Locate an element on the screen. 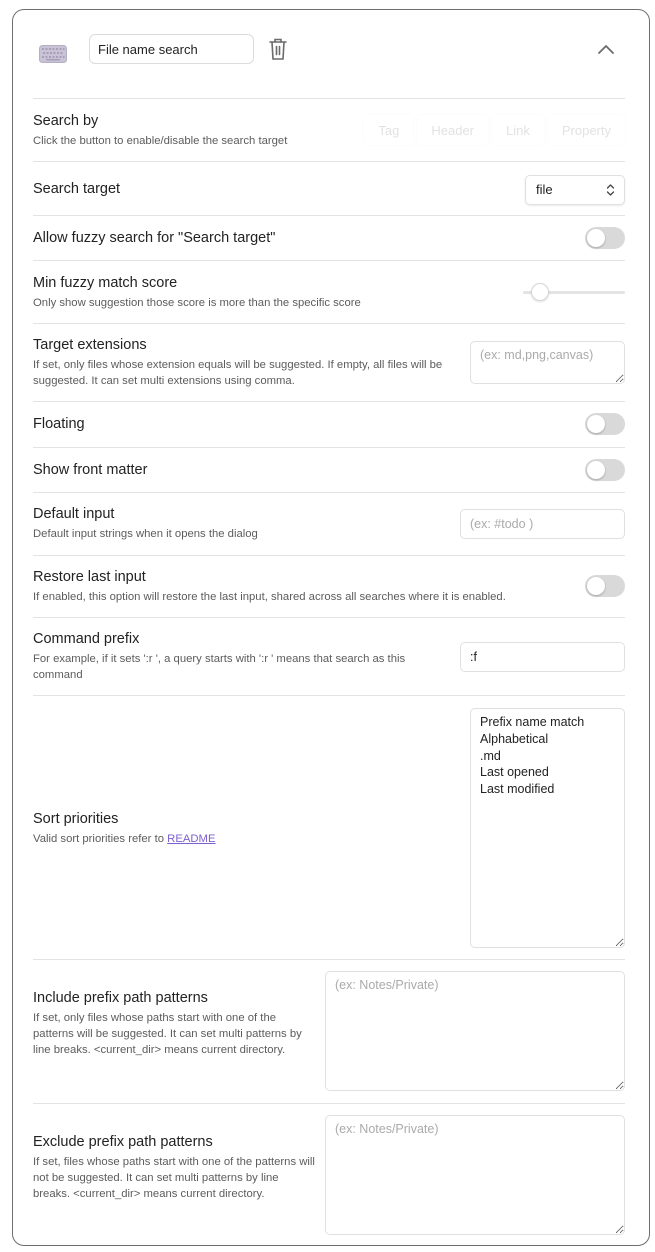 This screenshot has width=655, height=1252. slider-thumb is located at coordinates (540, 292).